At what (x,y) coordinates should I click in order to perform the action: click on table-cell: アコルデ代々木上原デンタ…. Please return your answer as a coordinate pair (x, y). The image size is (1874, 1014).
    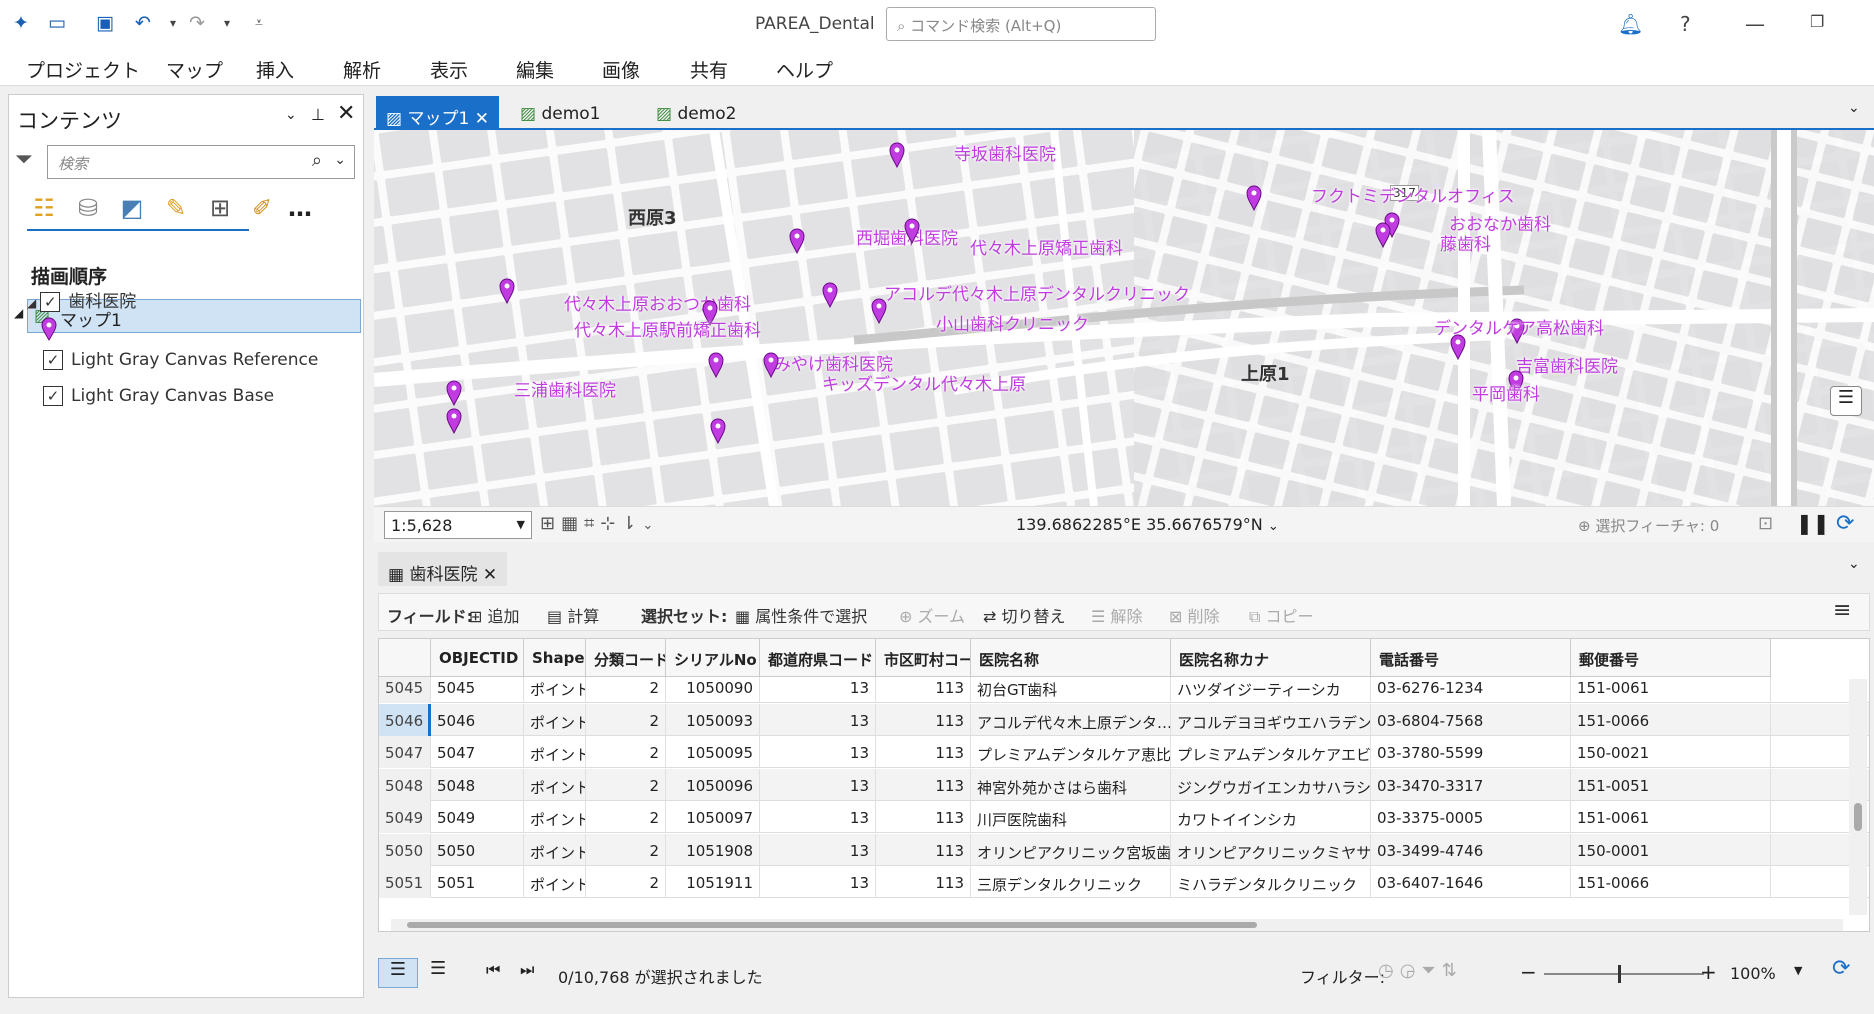
    Looking at the image, I should click on (1071, 719).